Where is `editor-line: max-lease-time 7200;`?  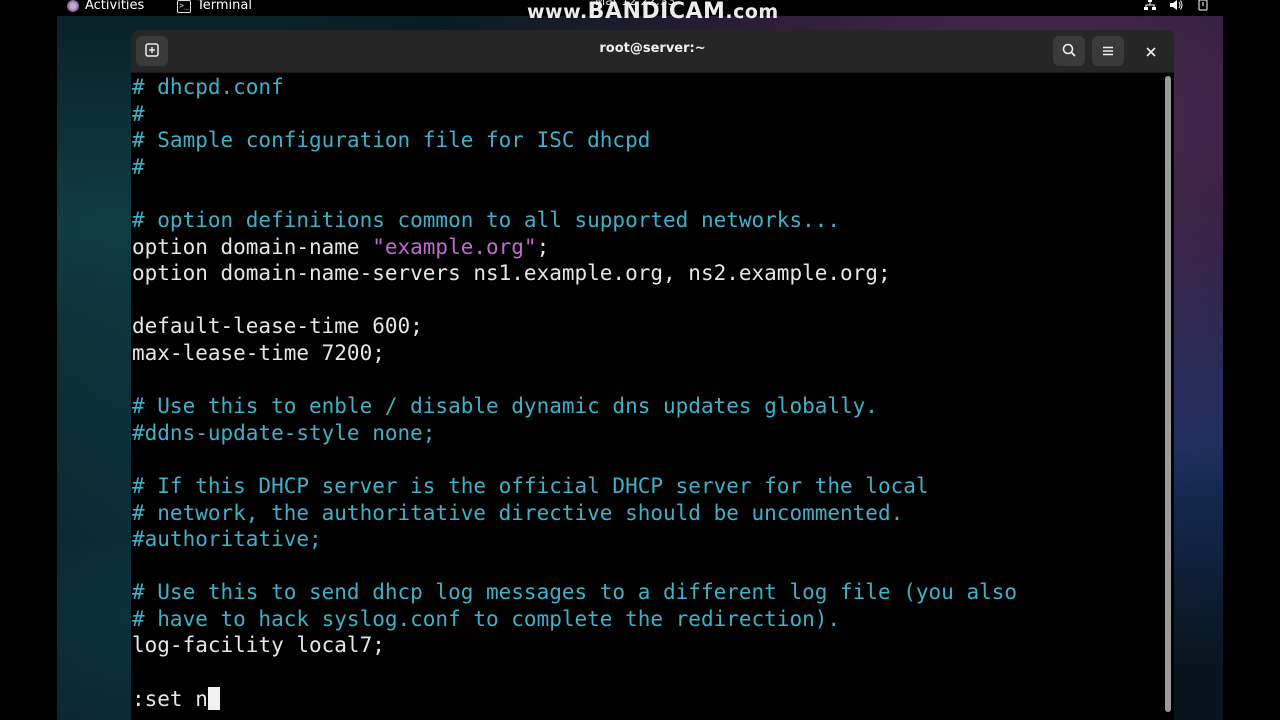 editor-line: max-lease-time 7200; is located at coordinates (258, 352).